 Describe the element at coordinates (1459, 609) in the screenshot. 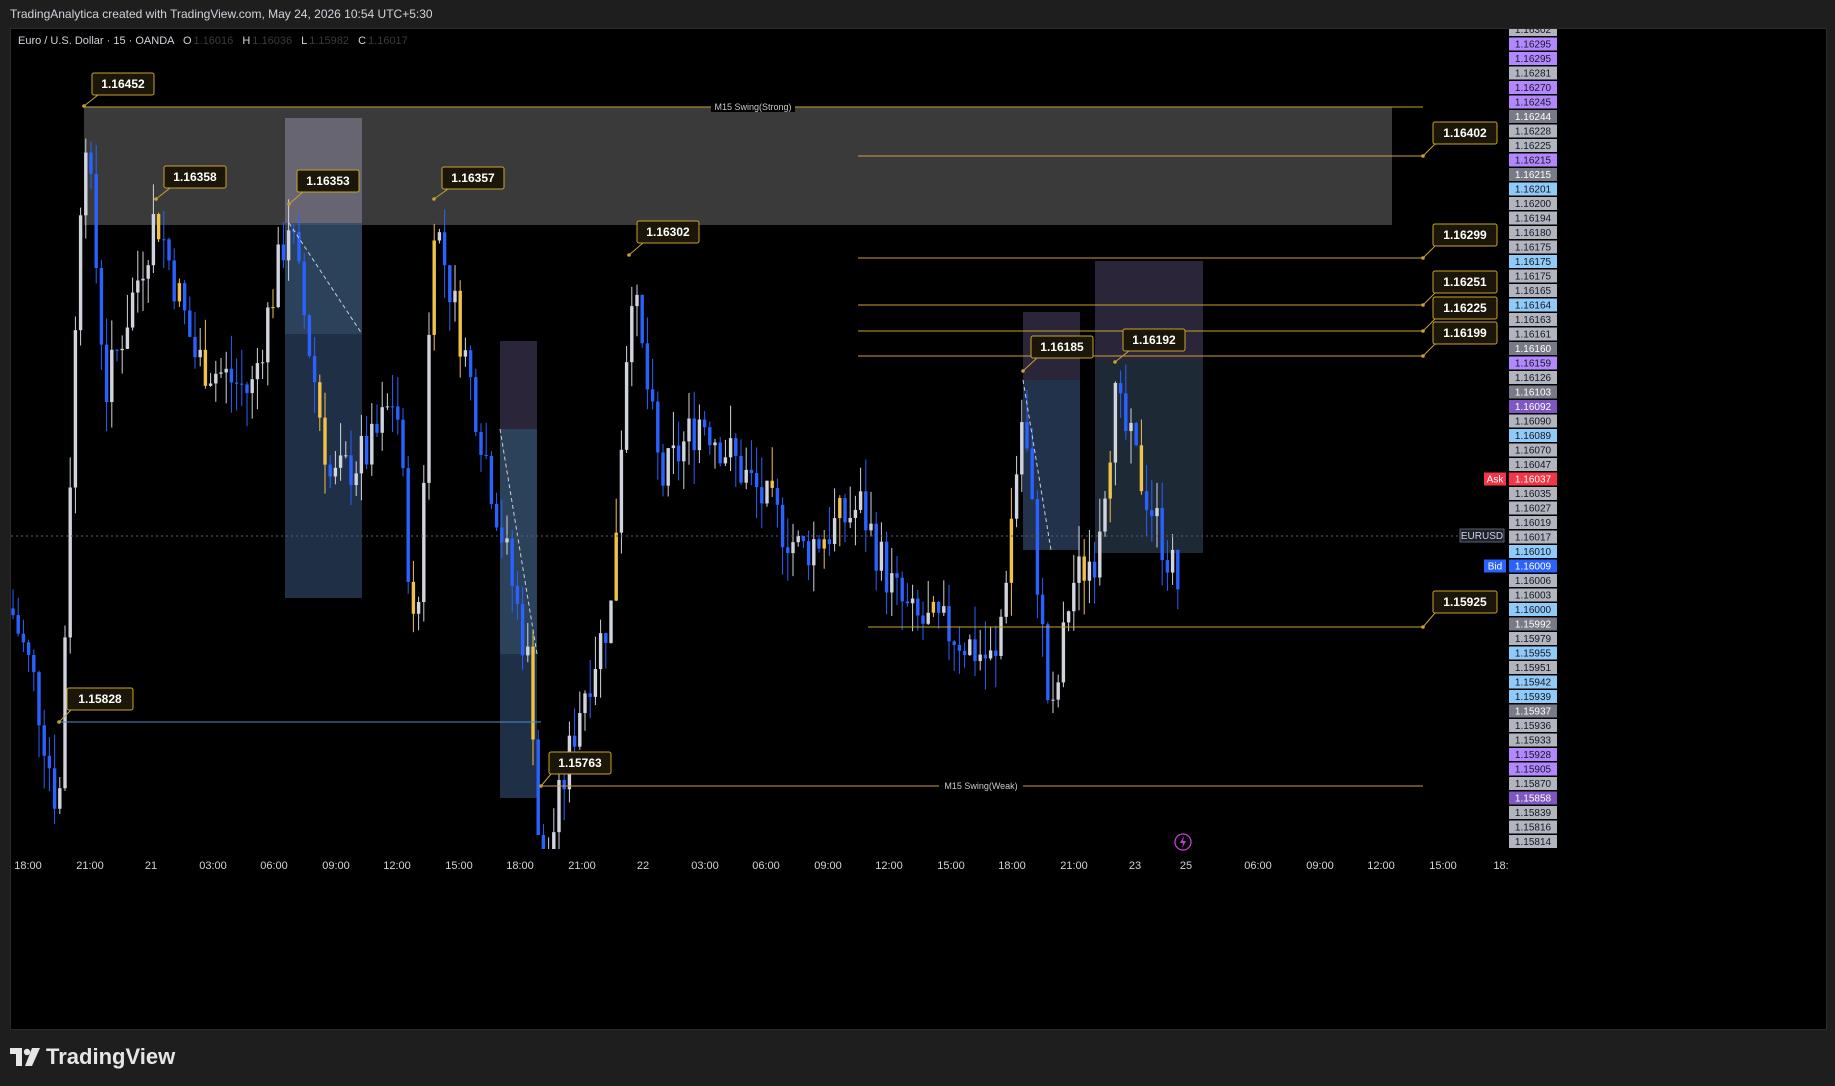

I see `level-callout: 1.15925` at that location.